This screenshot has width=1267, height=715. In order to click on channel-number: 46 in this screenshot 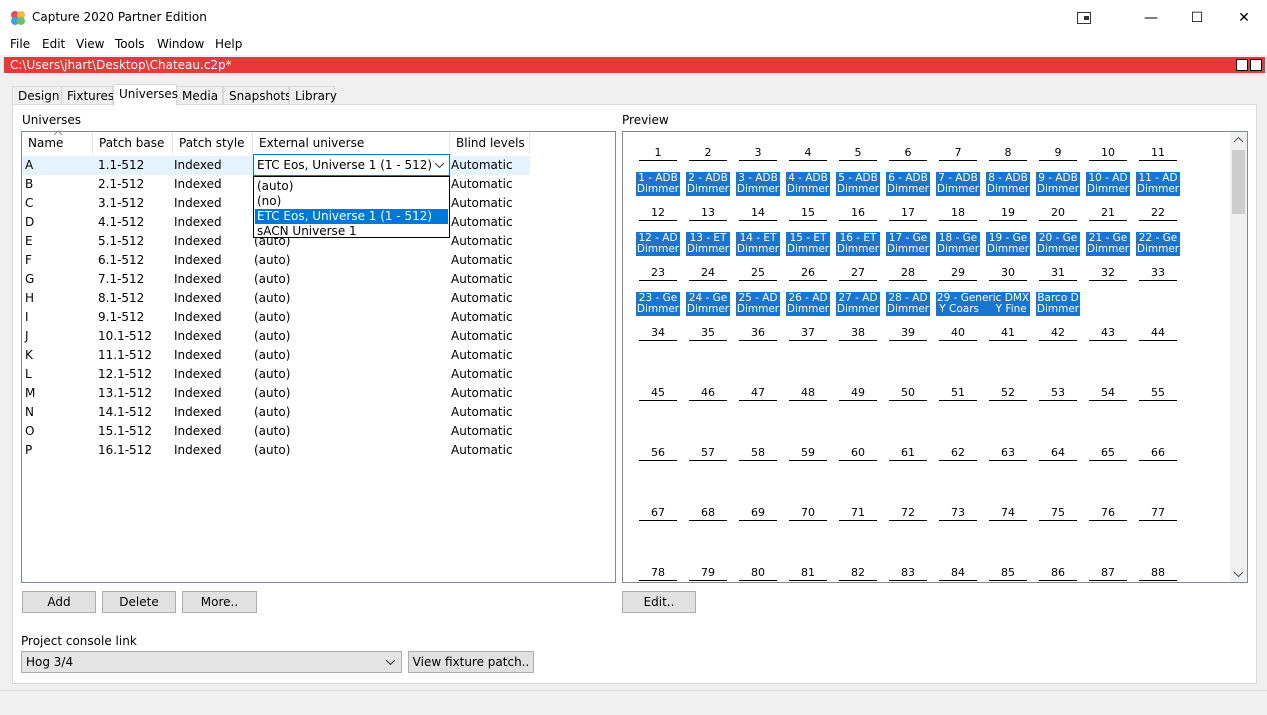, I will do `click(708, 394)`.